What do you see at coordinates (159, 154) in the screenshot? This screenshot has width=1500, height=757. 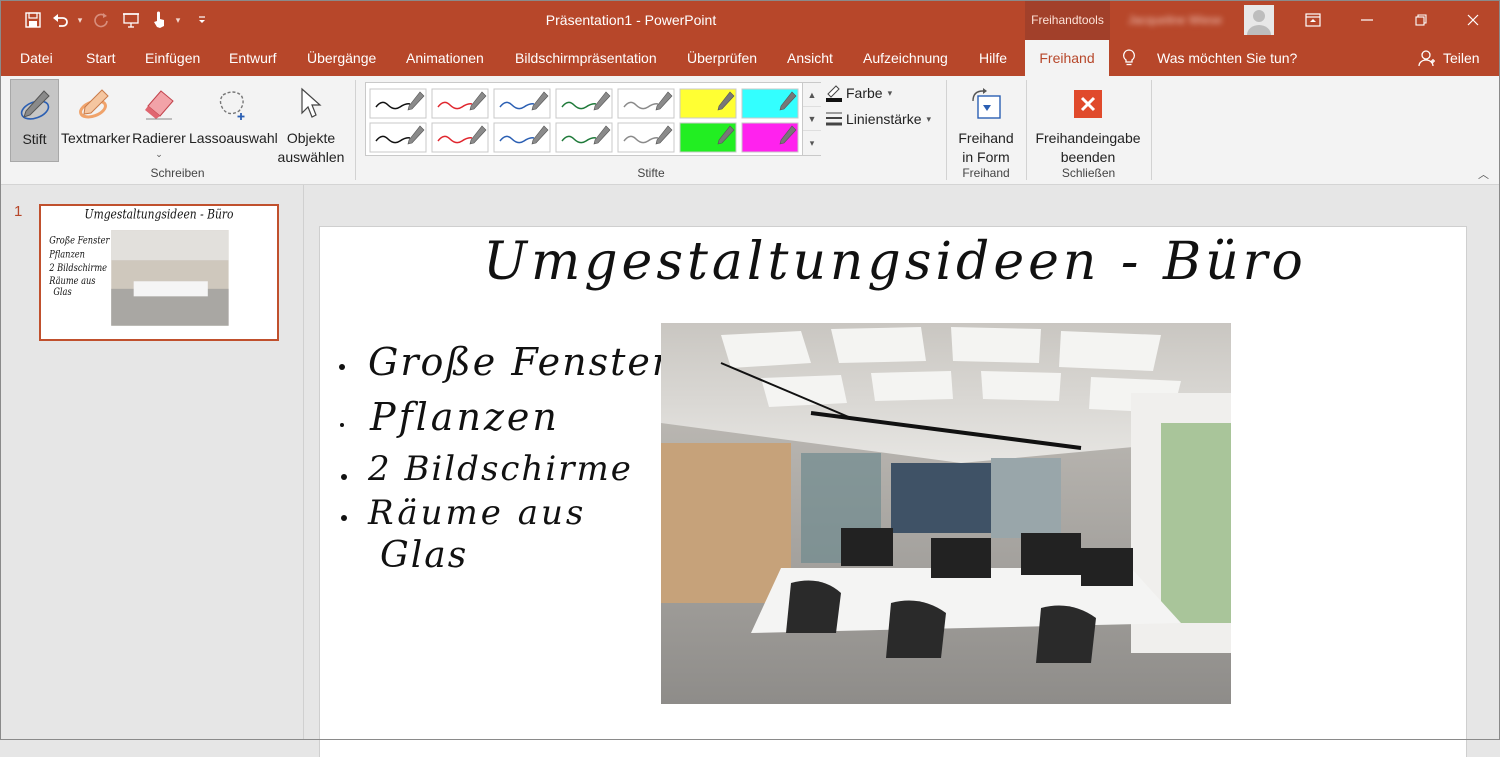 I see `radierer-dropdown-icon: ⌄` at bounding box center [159, 154].